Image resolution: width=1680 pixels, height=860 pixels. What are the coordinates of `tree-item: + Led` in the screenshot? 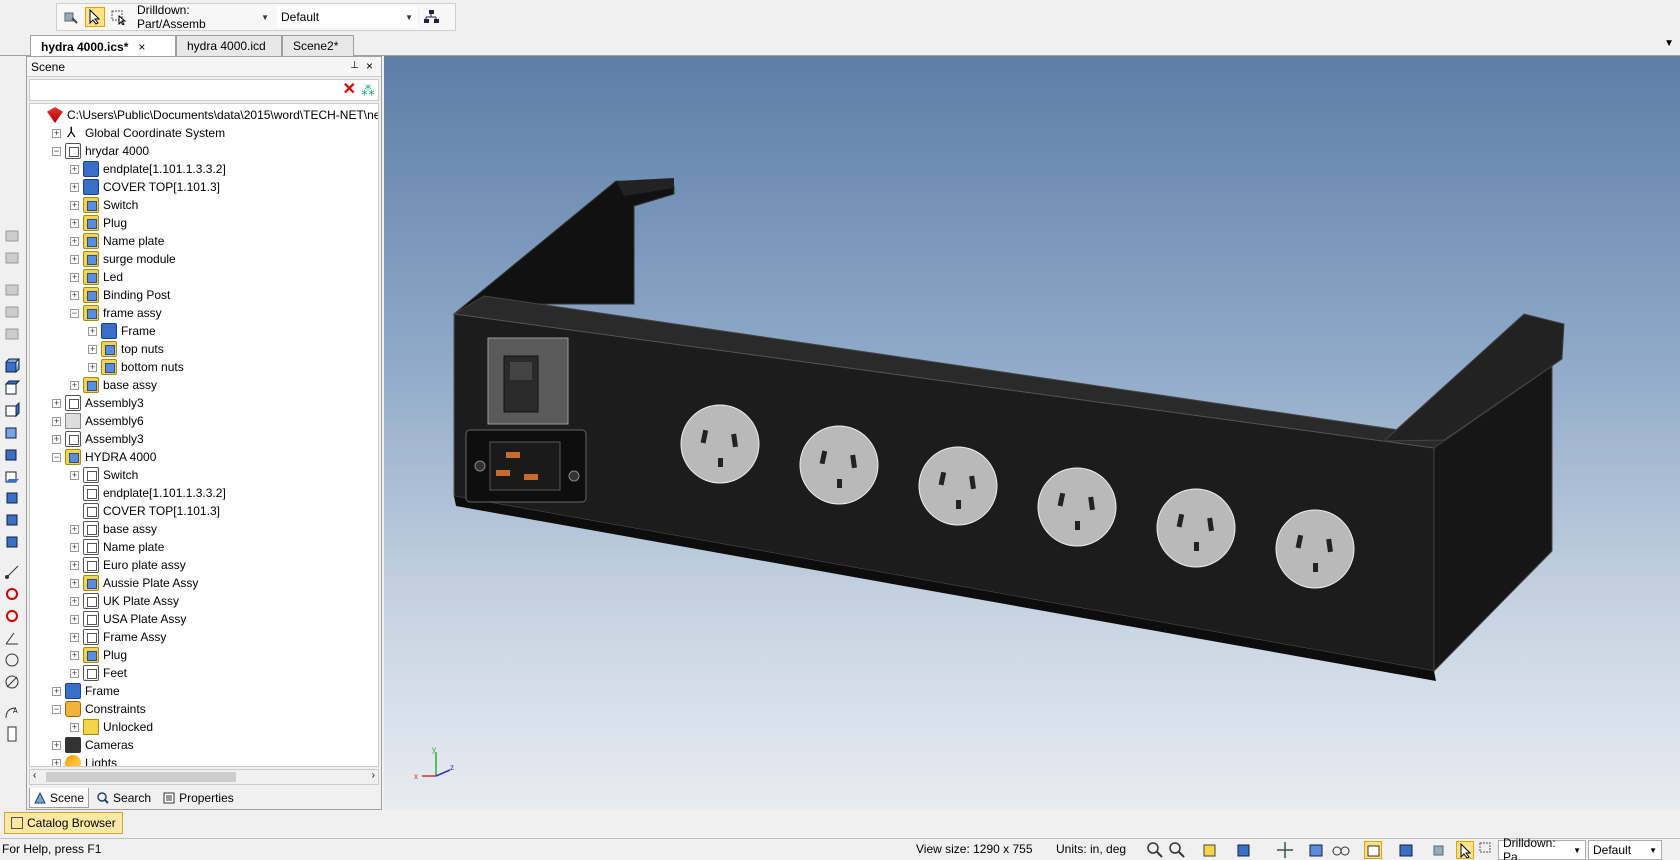 It's located at (96, 277).